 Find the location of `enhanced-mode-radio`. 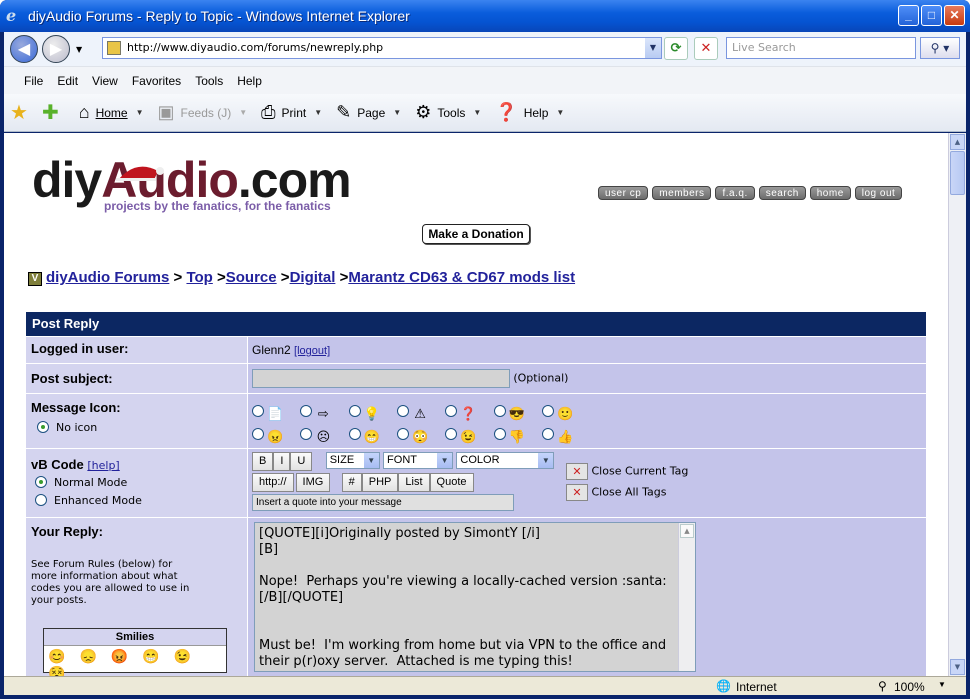

enhanced-mode-radio is located at coordinates (41, 500).